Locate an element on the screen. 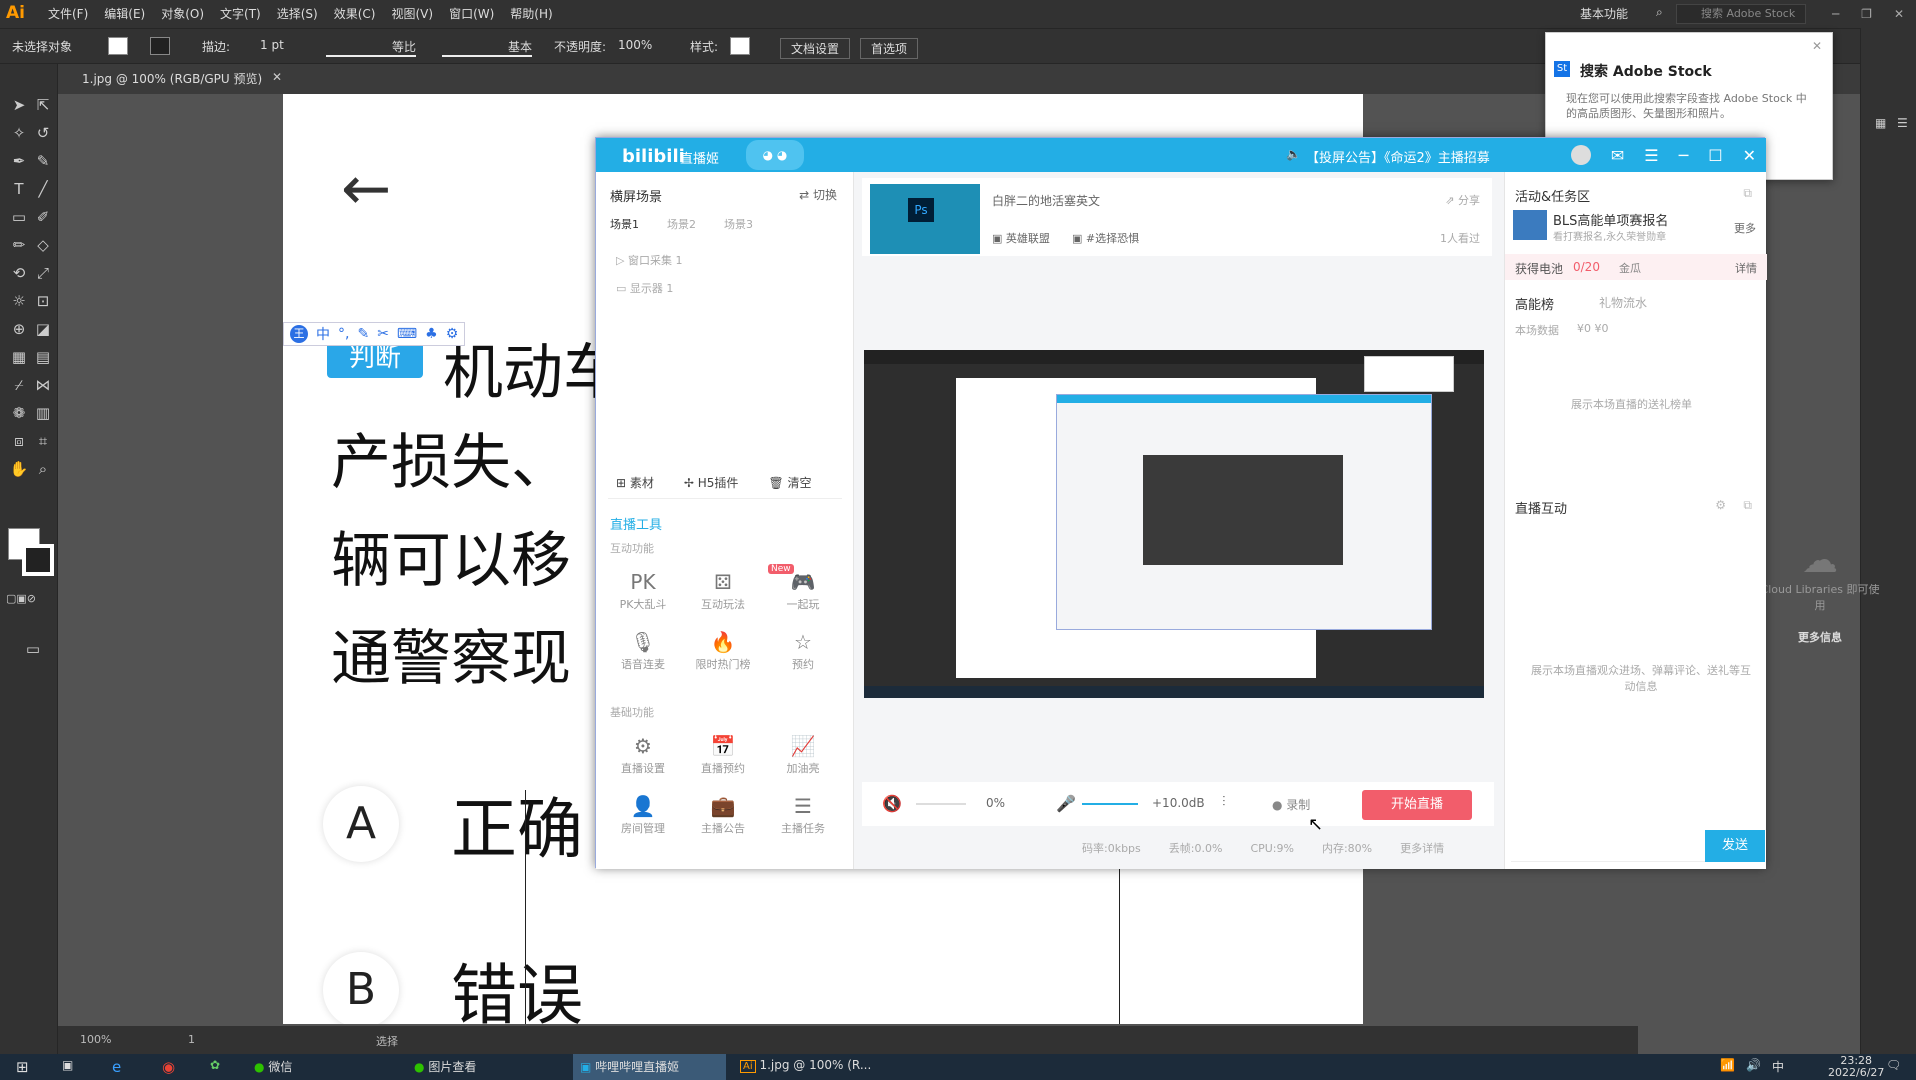 This screenshot has height=1080, width=1916. chrome-icon: ◉ is located at coordinates (168, 1067).